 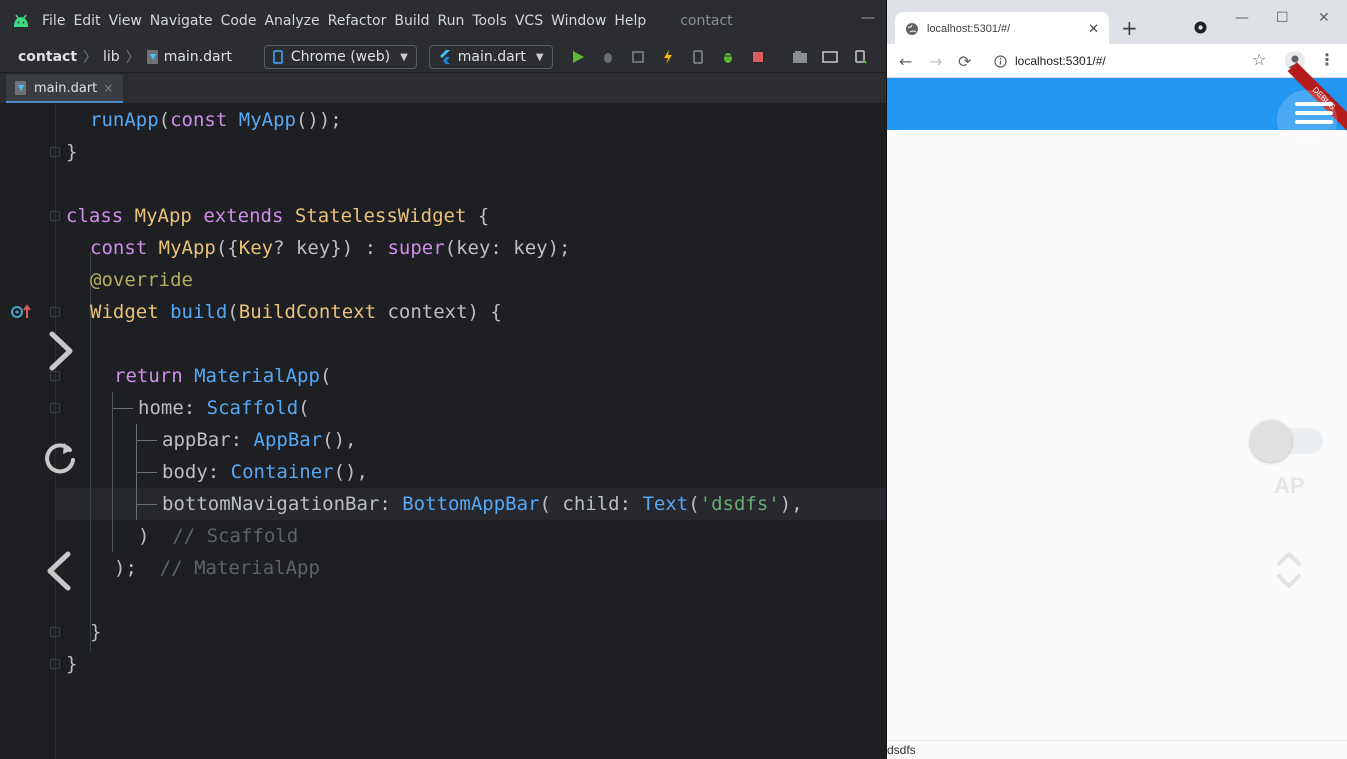 I want to click on menu-refactor: Refactor, so click(x=357, y=21).